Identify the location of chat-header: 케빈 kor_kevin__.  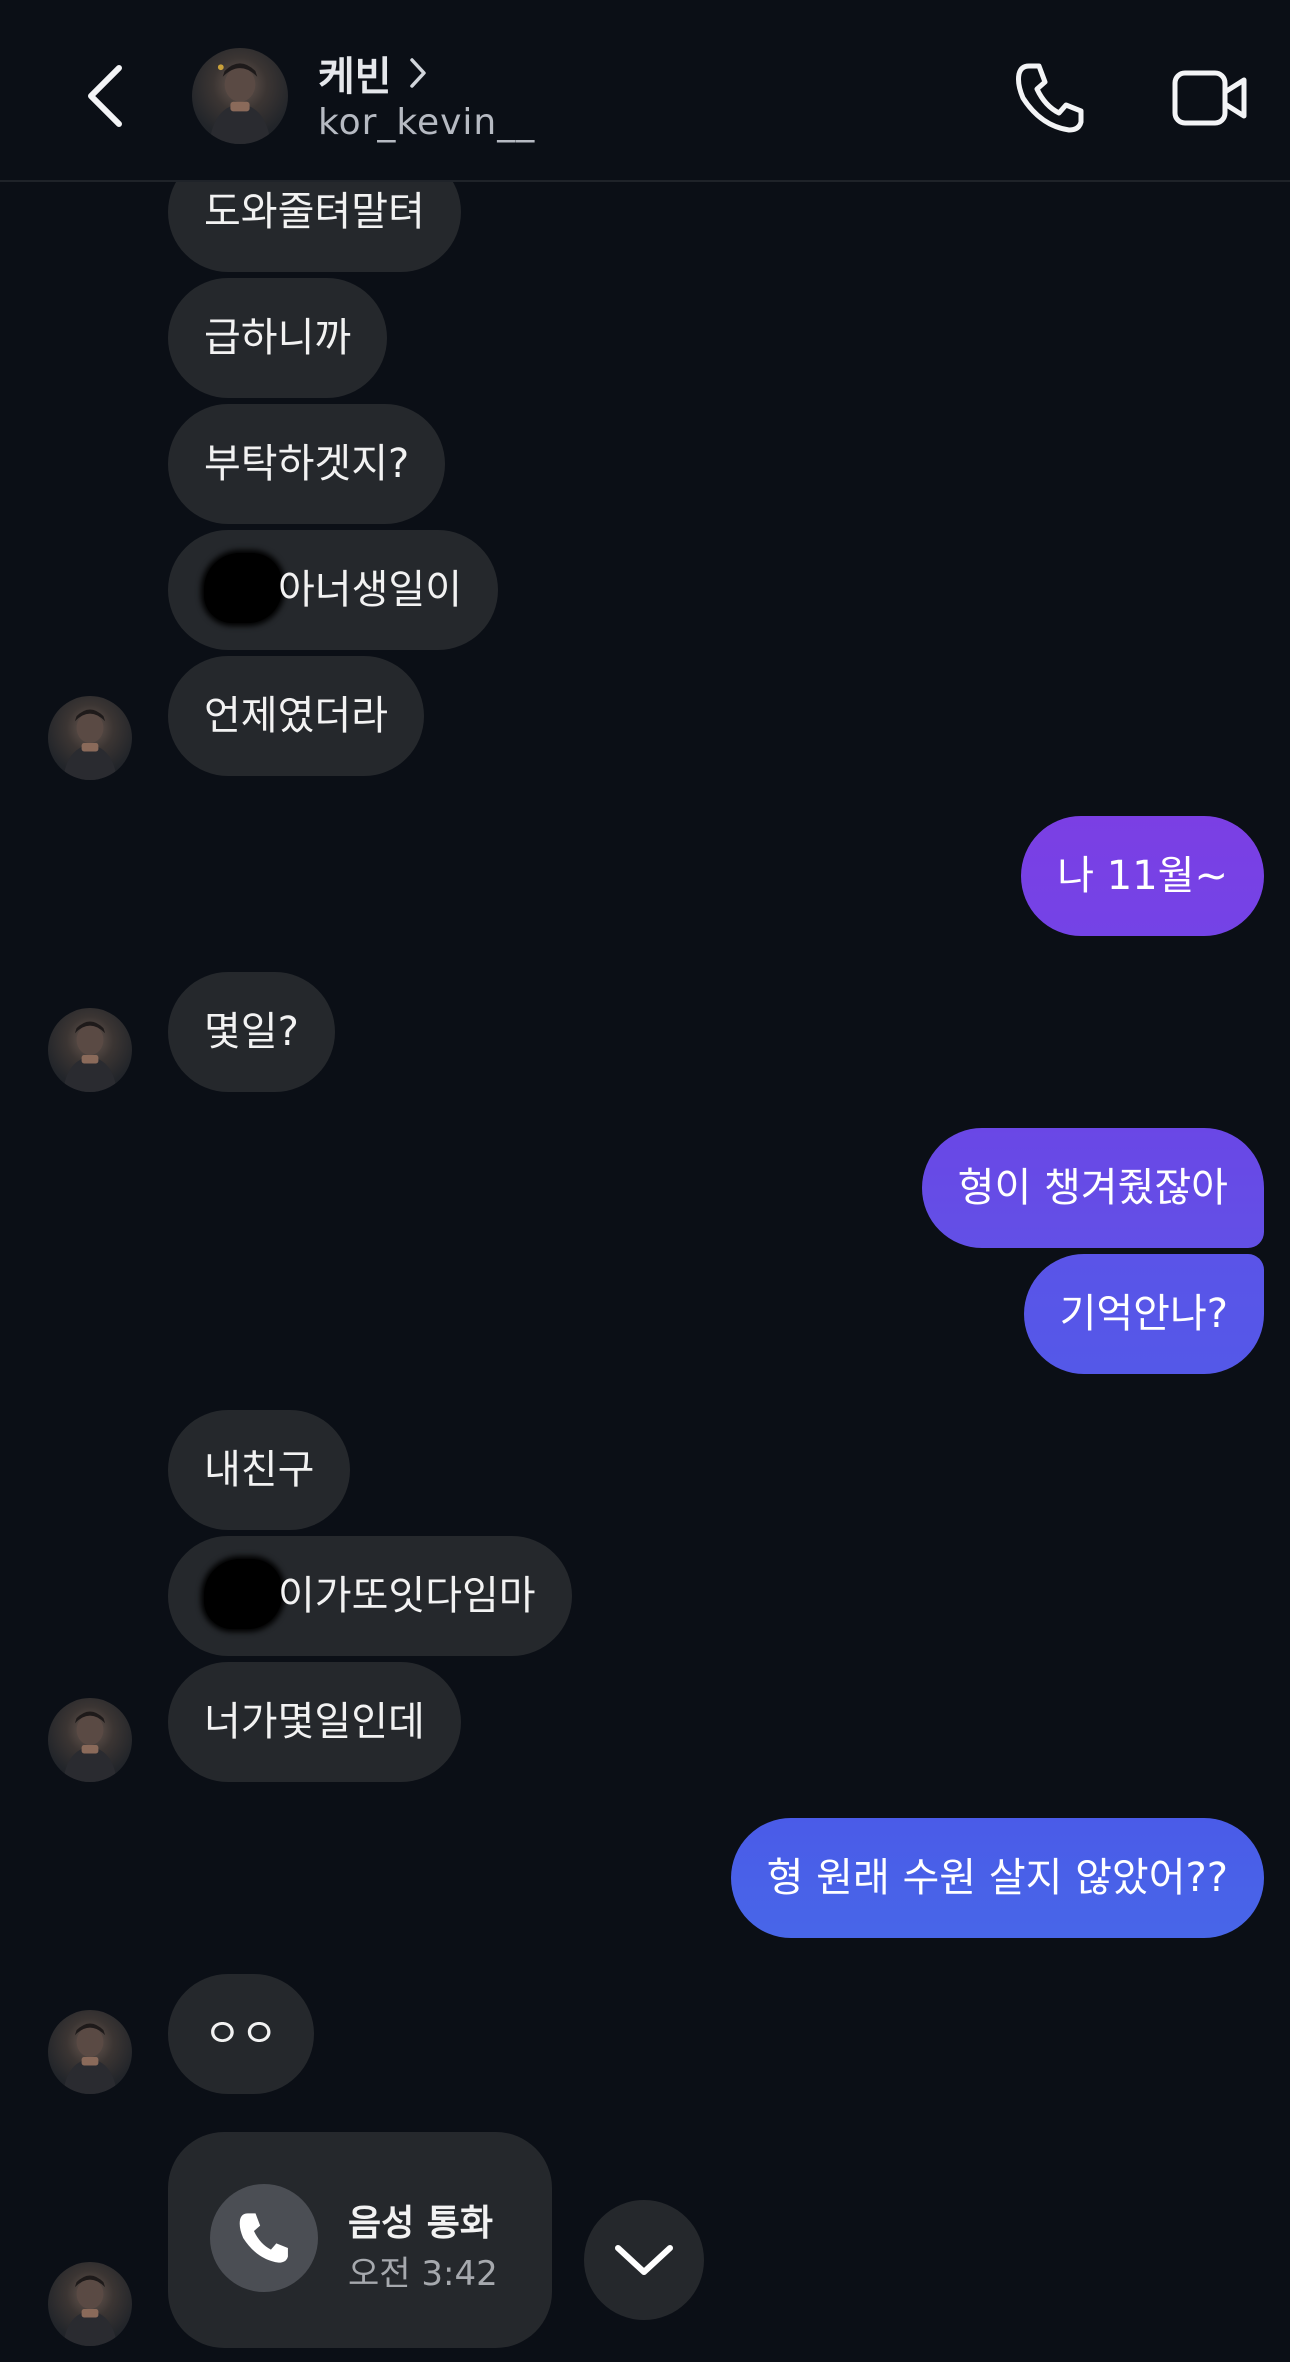
(645, 91).